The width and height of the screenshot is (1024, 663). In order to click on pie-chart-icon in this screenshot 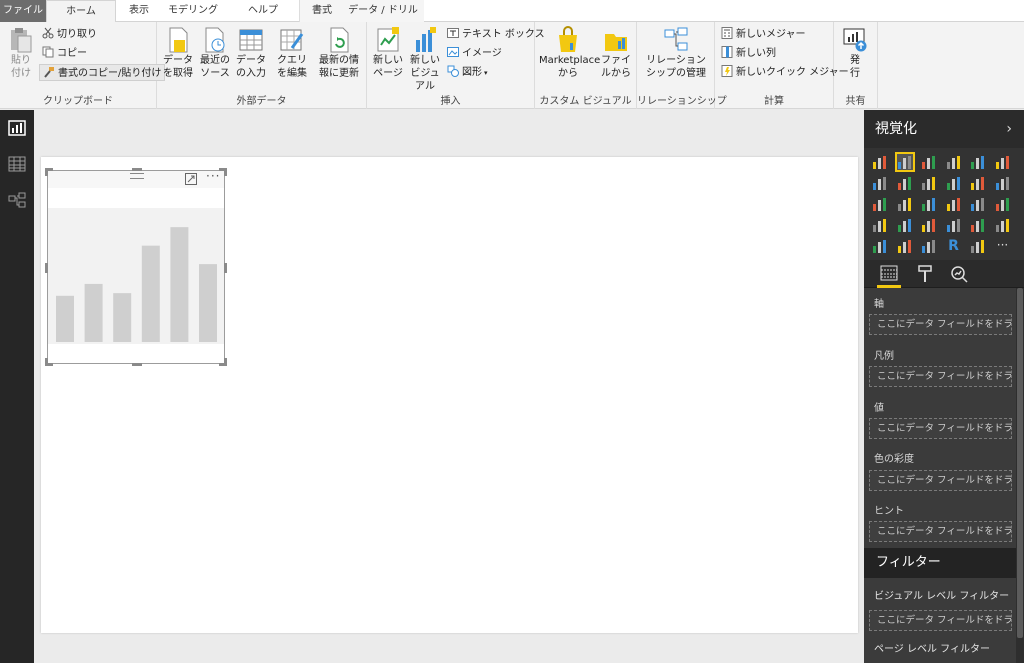, I will do `click(929, 204)`.